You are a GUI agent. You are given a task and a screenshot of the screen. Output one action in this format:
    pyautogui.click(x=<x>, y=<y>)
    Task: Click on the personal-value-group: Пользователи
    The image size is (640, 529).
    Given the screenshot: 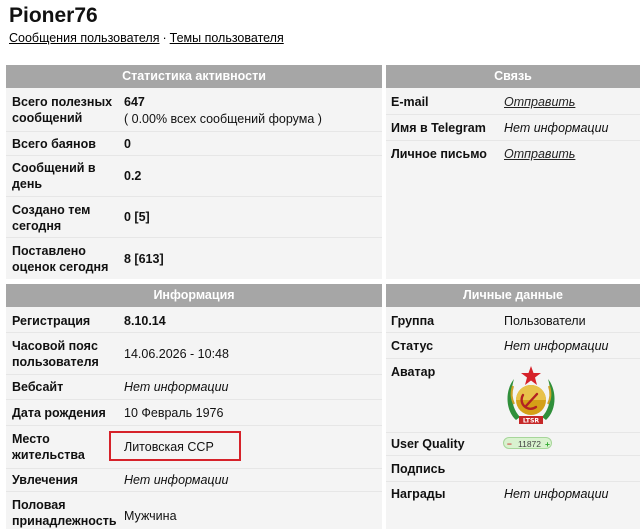 What is the action you would take?
    pyautogui.click(x=545, y=320)
    